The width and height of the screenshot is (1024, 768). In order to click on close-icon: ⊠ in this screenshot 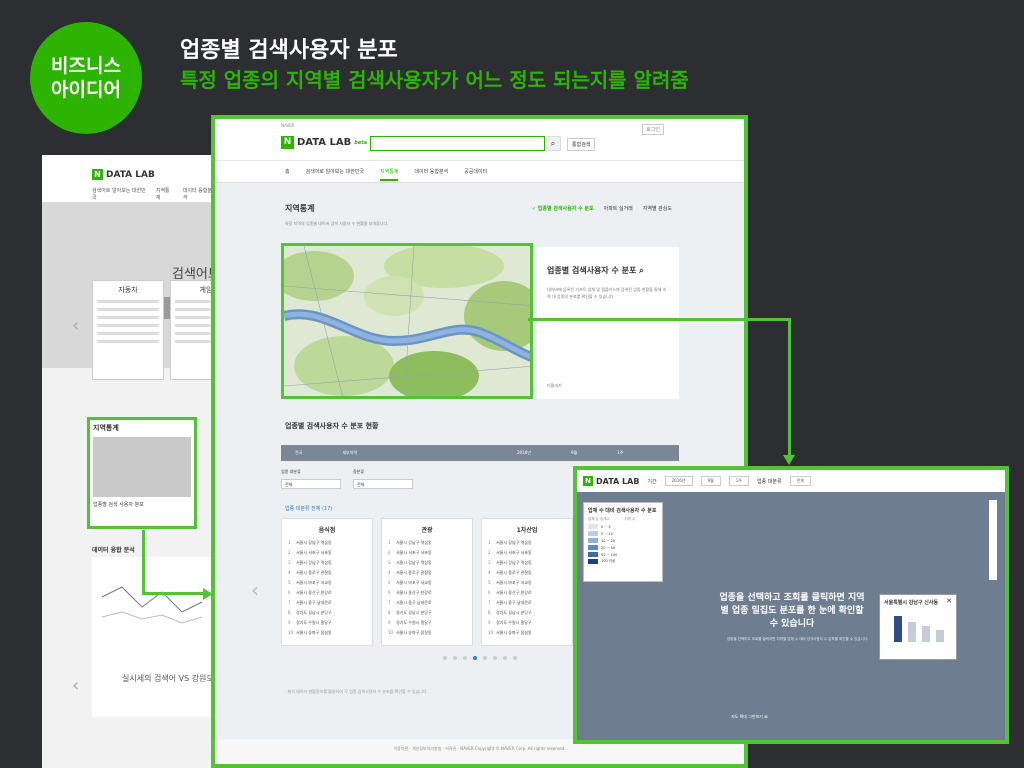, I will do `click(765, 716)`.